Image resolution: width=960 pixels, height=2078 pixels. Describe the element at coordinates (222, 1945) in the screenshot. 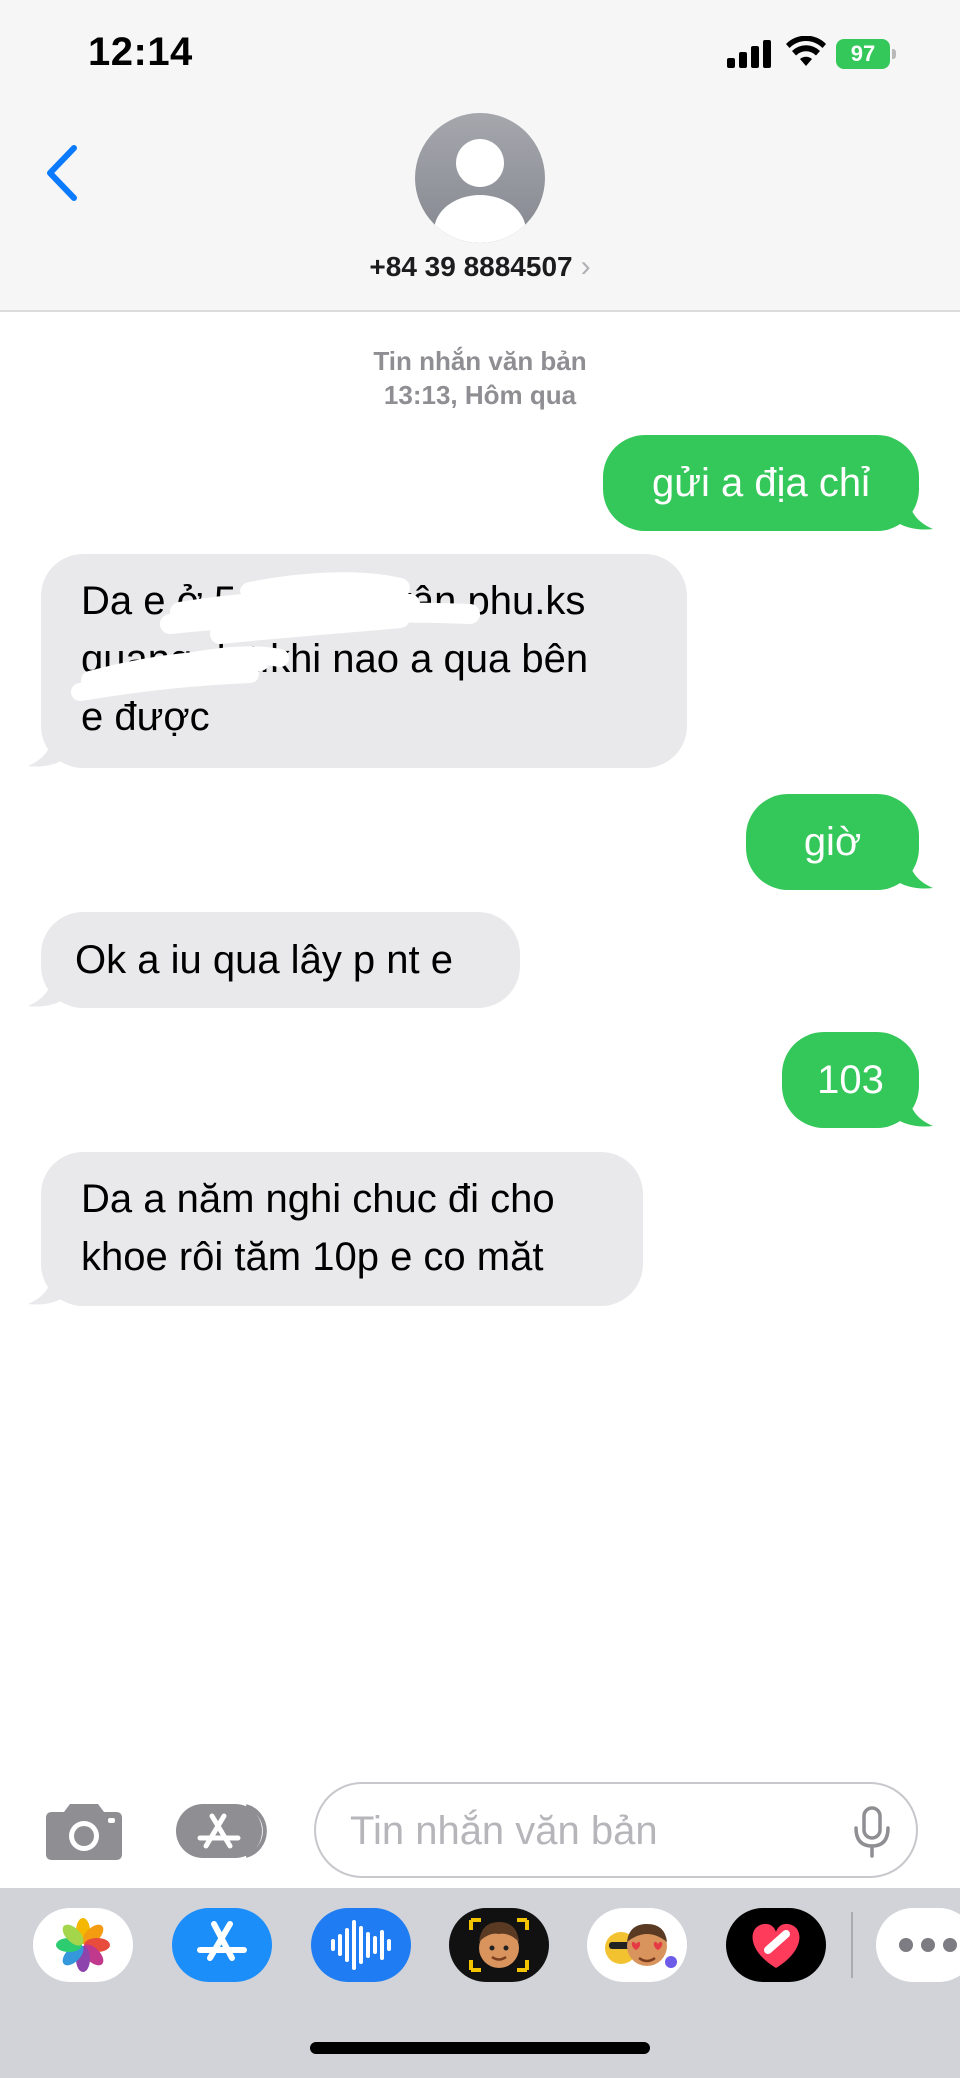

I see `app-store-app-icon` at that location.